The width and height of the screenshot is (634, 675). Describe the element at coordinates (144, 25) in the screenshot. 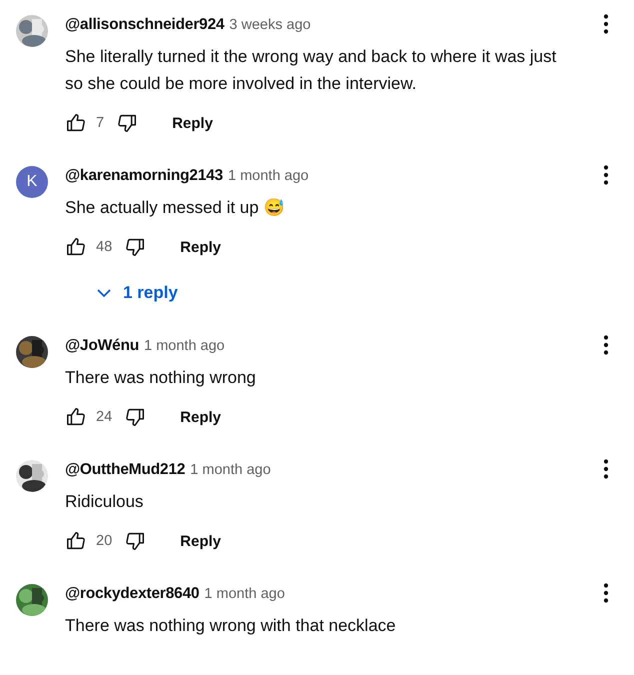

I see `comment-author: @allisonschneider924` at that location.